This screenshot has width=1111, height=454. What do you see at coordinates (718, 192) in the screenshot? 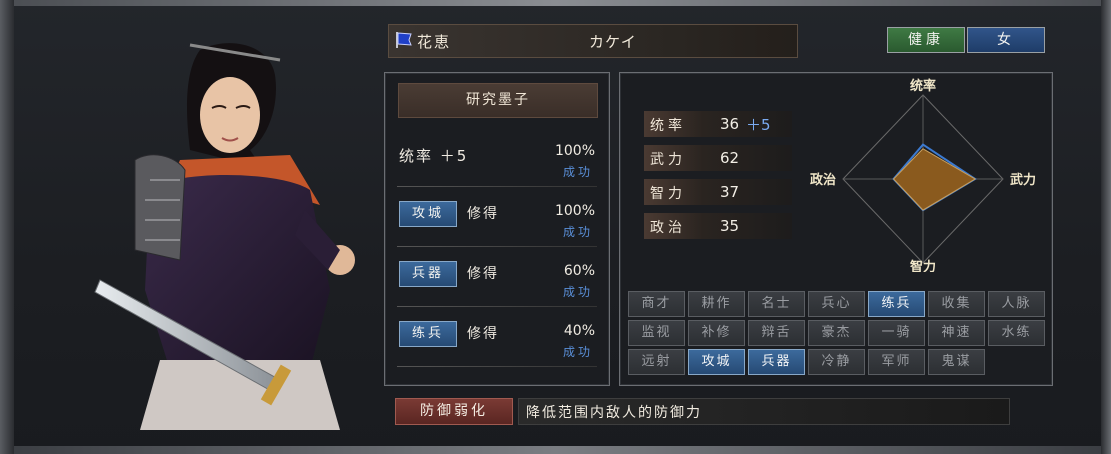
I see `stat-intelligence: 智力 37` at bounding box center [718, 192].